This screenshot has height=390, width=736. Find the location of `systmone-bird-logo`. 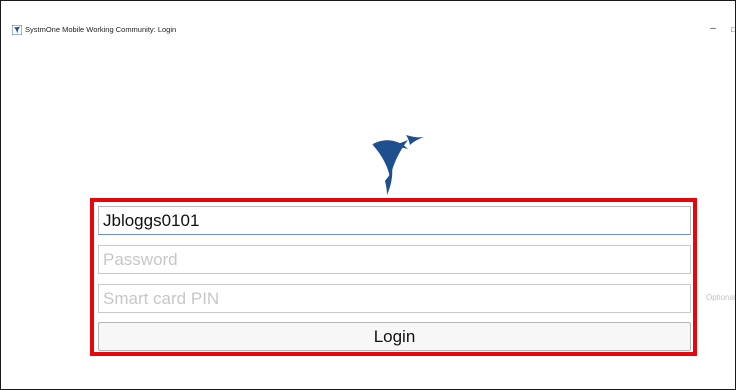

systmone-bird-logo is located at coordinates (397, 163).